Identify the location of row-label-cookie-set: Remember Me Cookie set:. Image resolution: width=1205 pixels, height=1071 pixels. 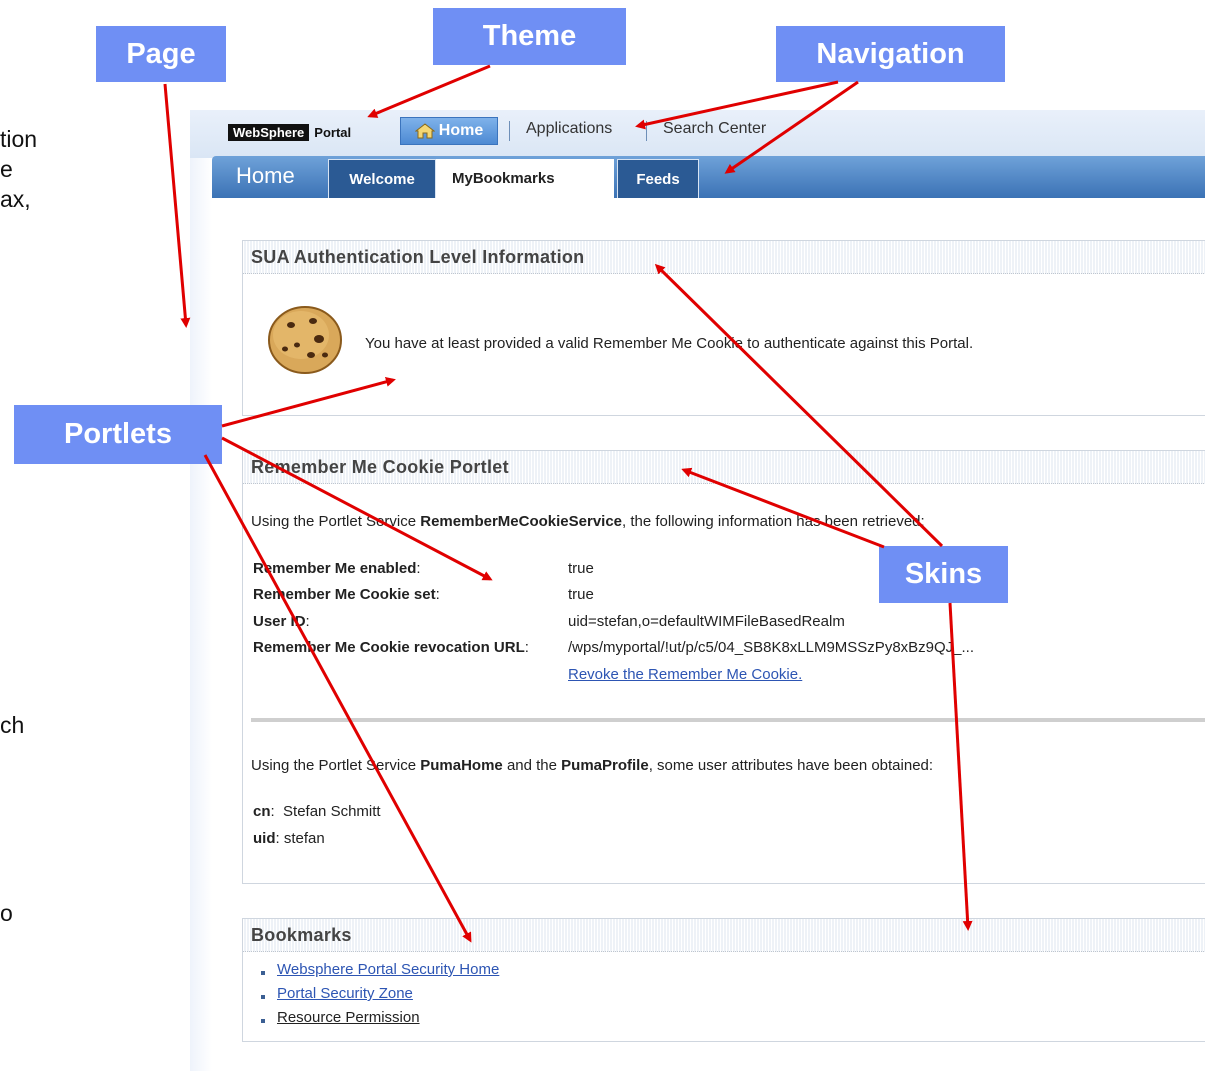
(346, 594).